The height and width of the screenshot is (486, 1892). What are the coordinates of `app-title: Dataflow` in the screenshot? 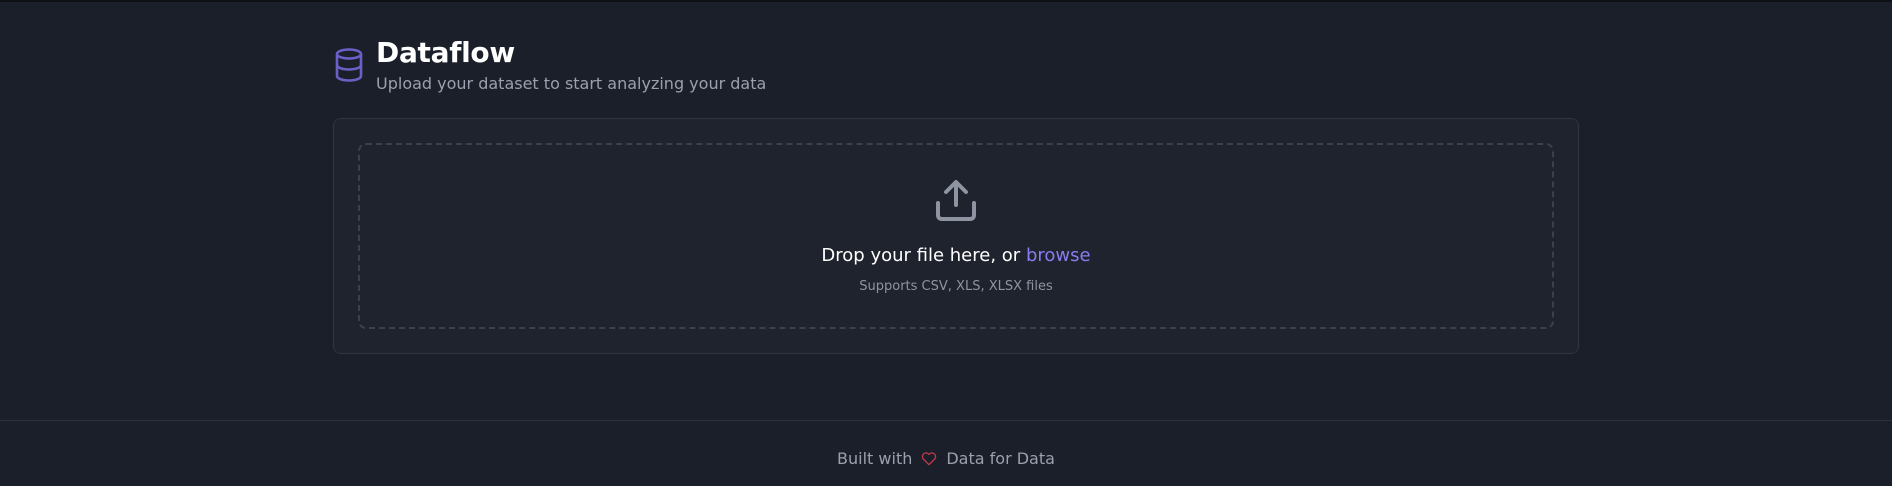 It's located at (445, 52).